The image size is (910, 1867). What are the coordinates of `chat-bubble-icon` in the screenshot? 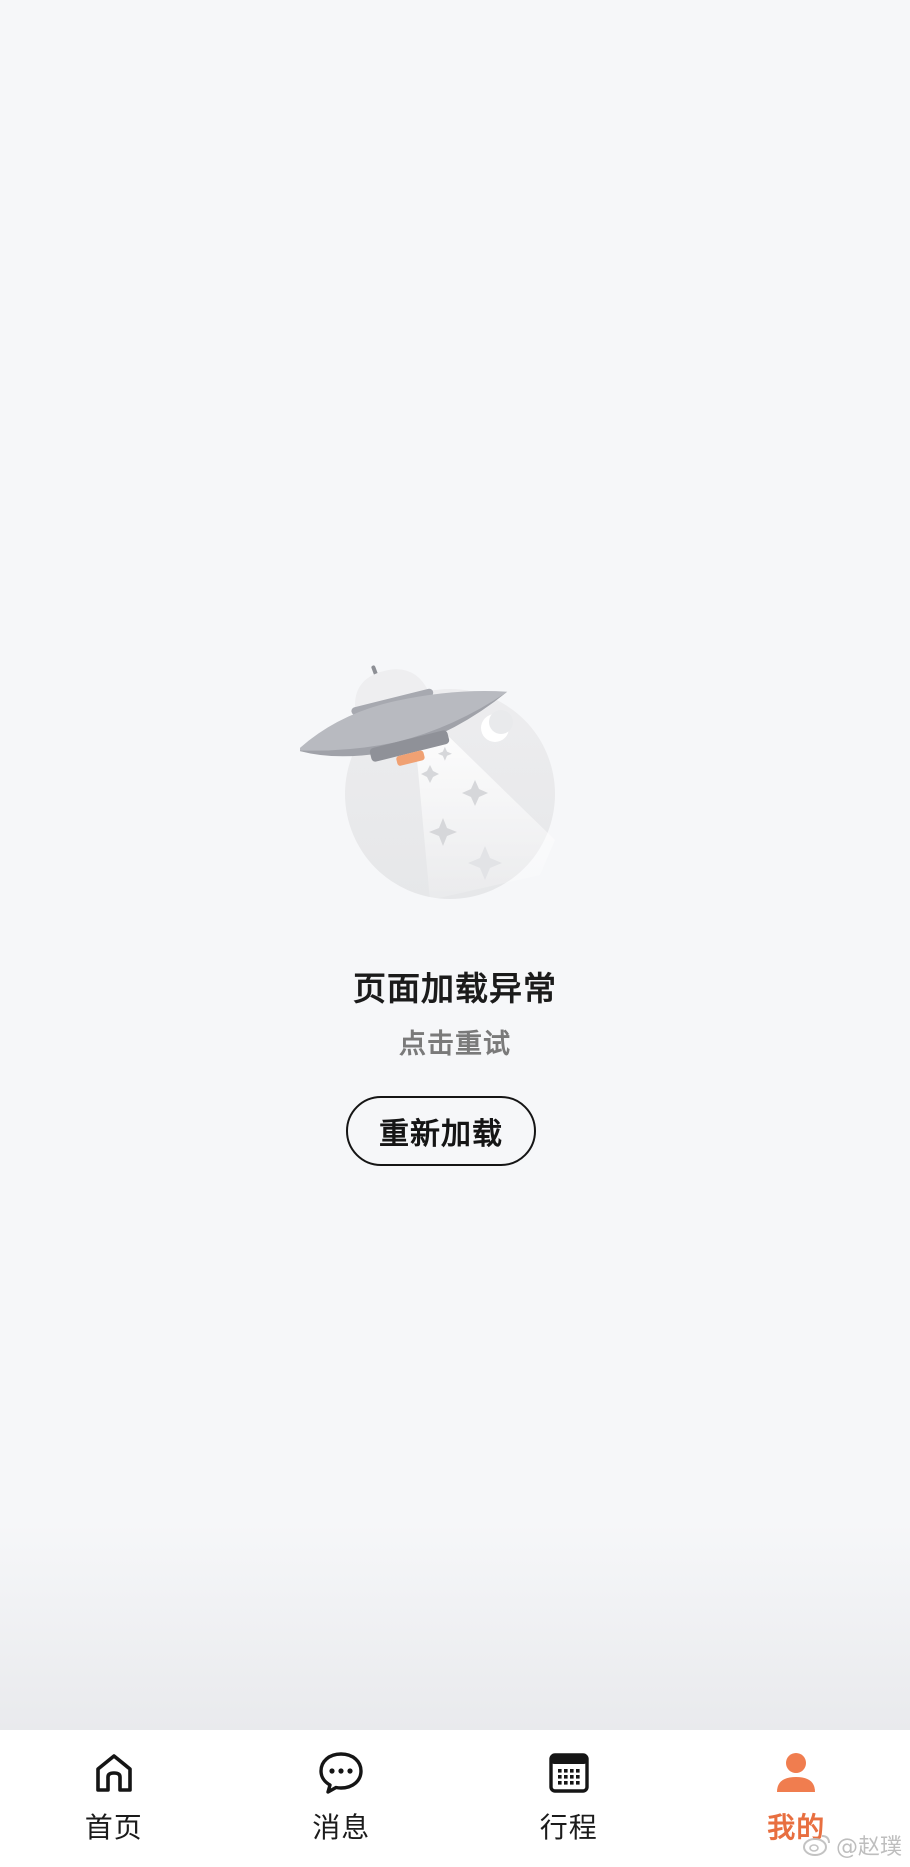 It's located at (341, 1773).